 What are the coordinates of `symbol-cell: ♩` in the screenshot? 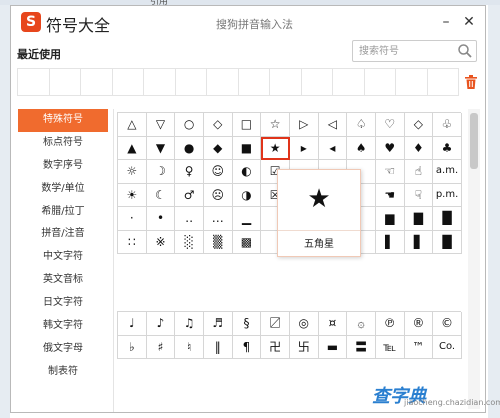 It's located at (132, 324).